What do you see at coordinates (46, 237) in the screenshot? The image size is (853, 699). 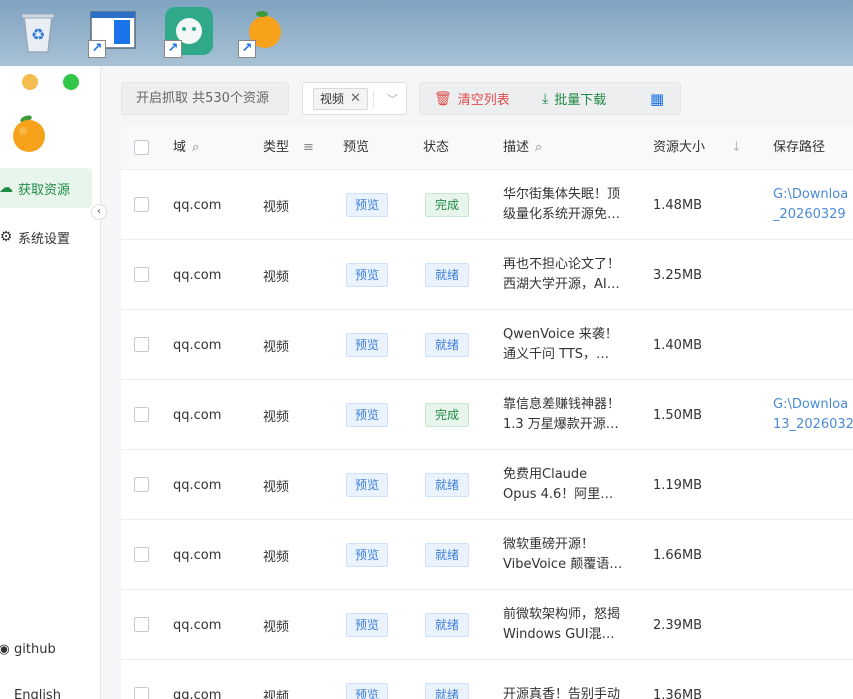 I see `sidebar-item-settings: ⚙ 系统设置` at bounding box center [46, 237].